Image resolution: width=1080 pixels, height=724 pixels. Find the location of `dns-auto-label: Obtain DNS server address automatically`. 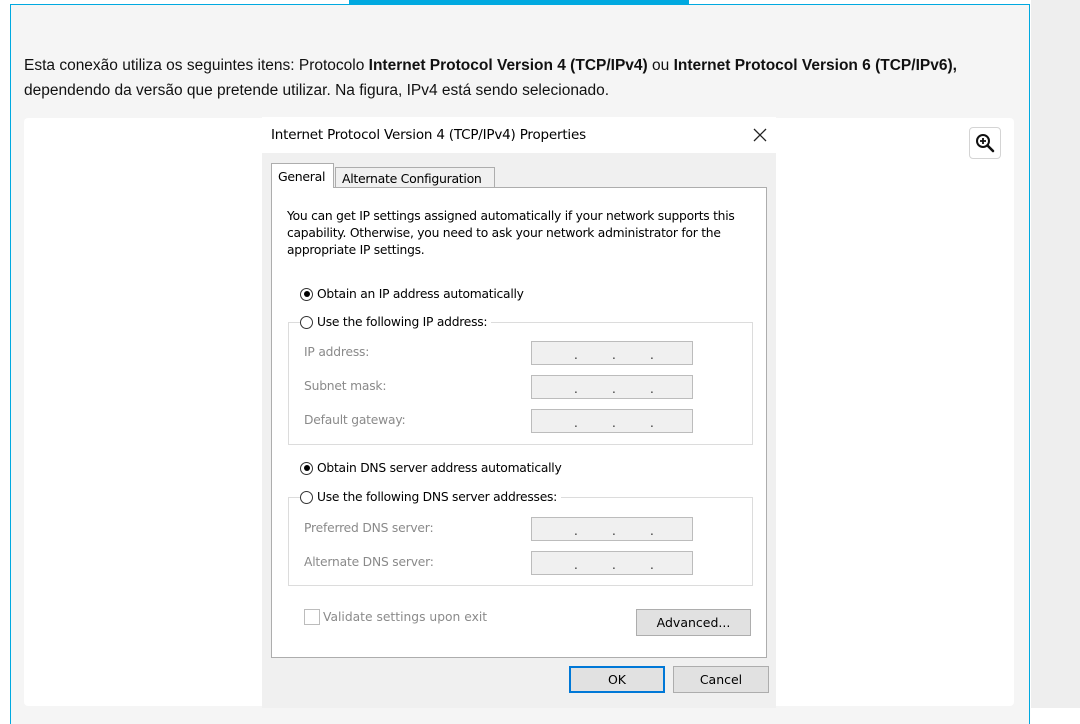

dns-auto-label: Obtain DNS server address automatically is located at coordinates (439, 468).